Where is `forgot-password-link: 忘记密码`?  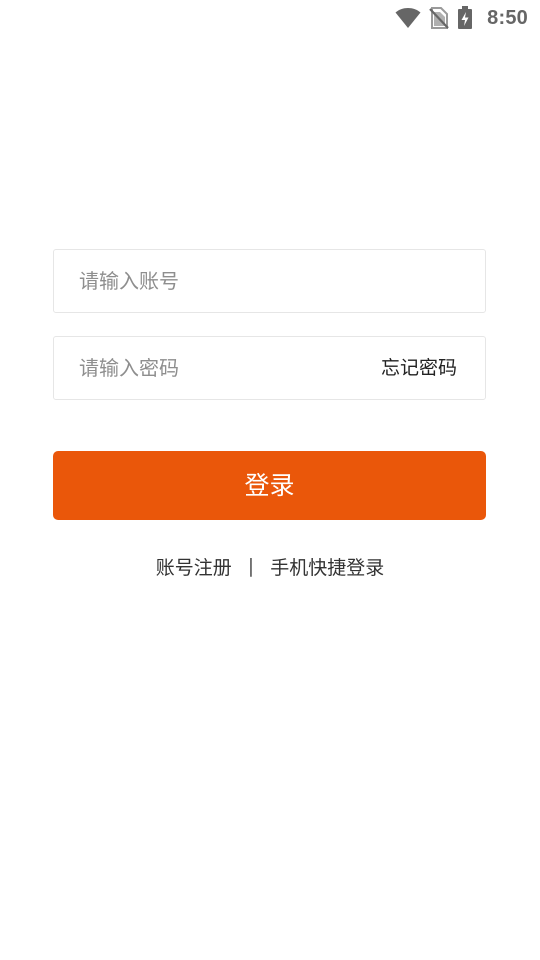
forgot-password-link: 忘记密码 is located at coordinates (419, 368).